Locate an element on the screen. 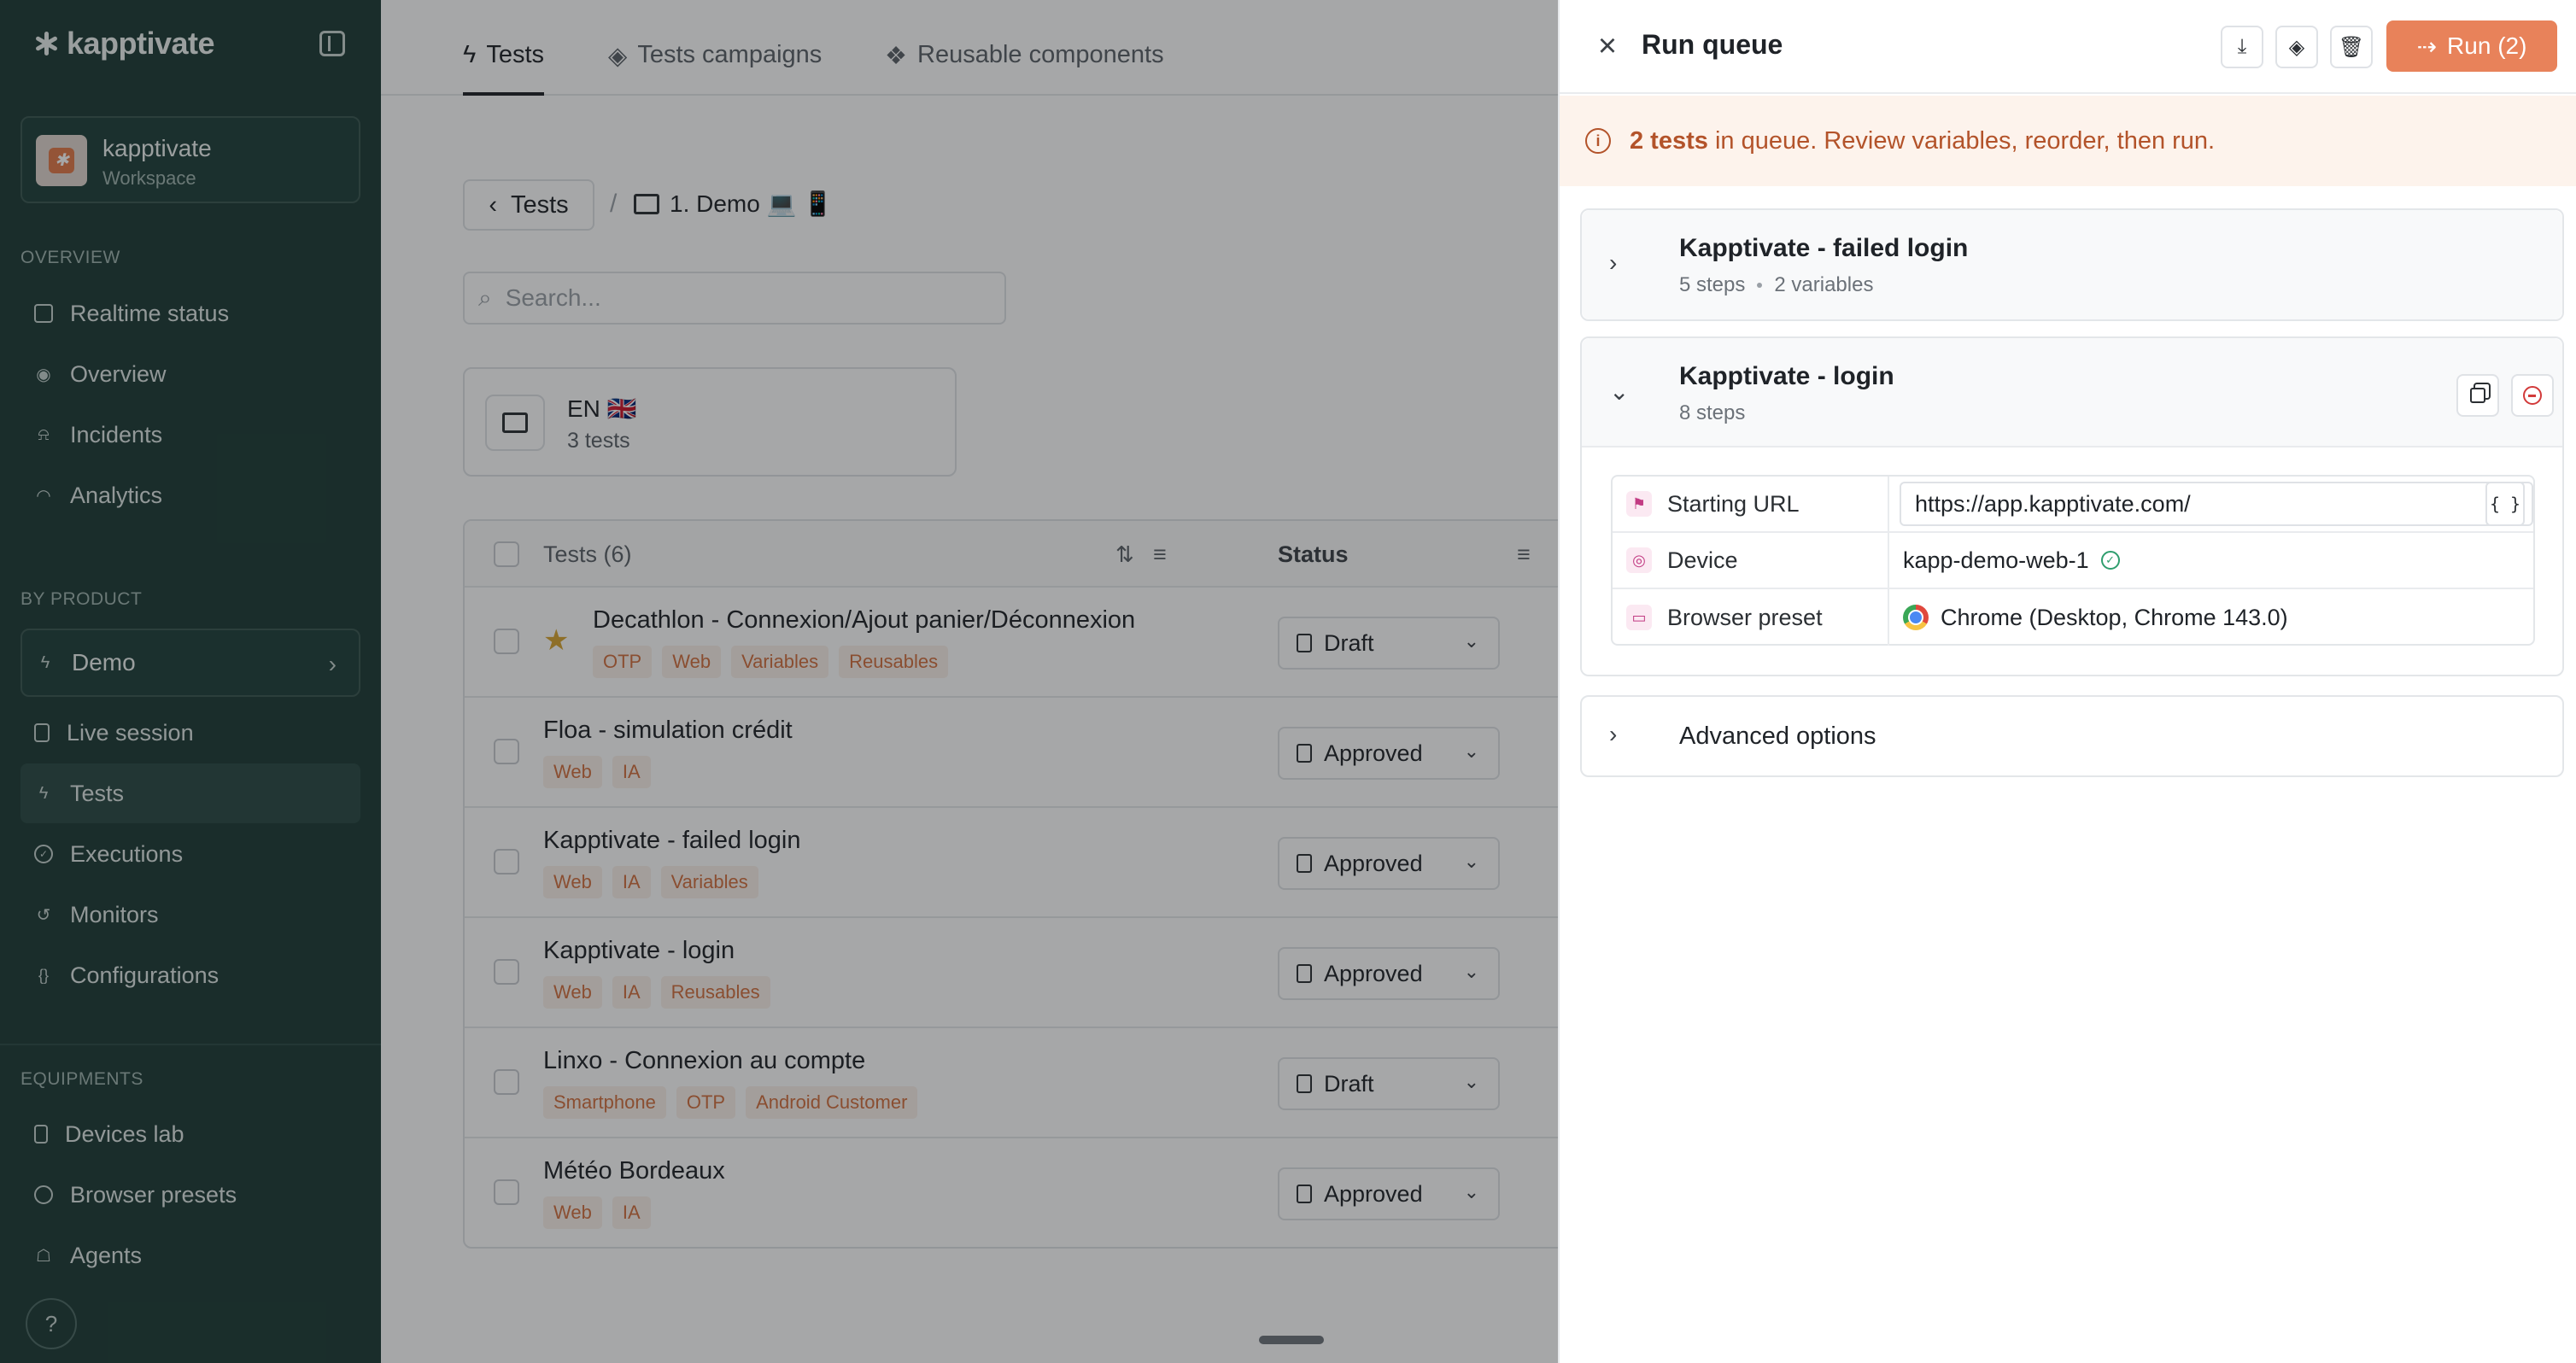 Image resolution: width=2576 pixels, height=1363 pixels. remove-from-queue-button is located at coordinates (2532, 395).